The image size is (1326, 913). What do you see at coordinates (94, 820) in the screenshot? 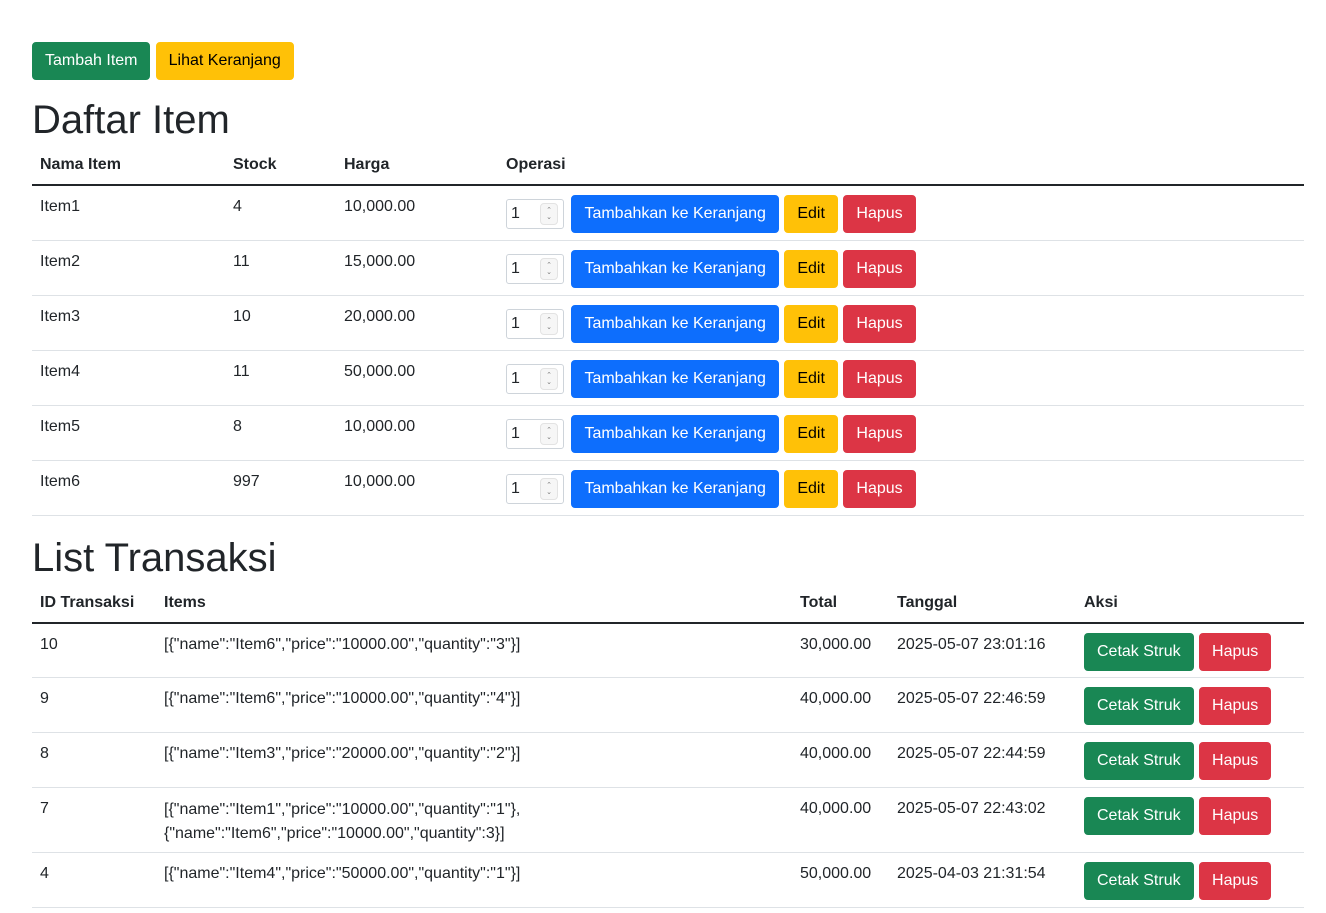
I see `transaction-id: 7` at bounding box center [94, 820].